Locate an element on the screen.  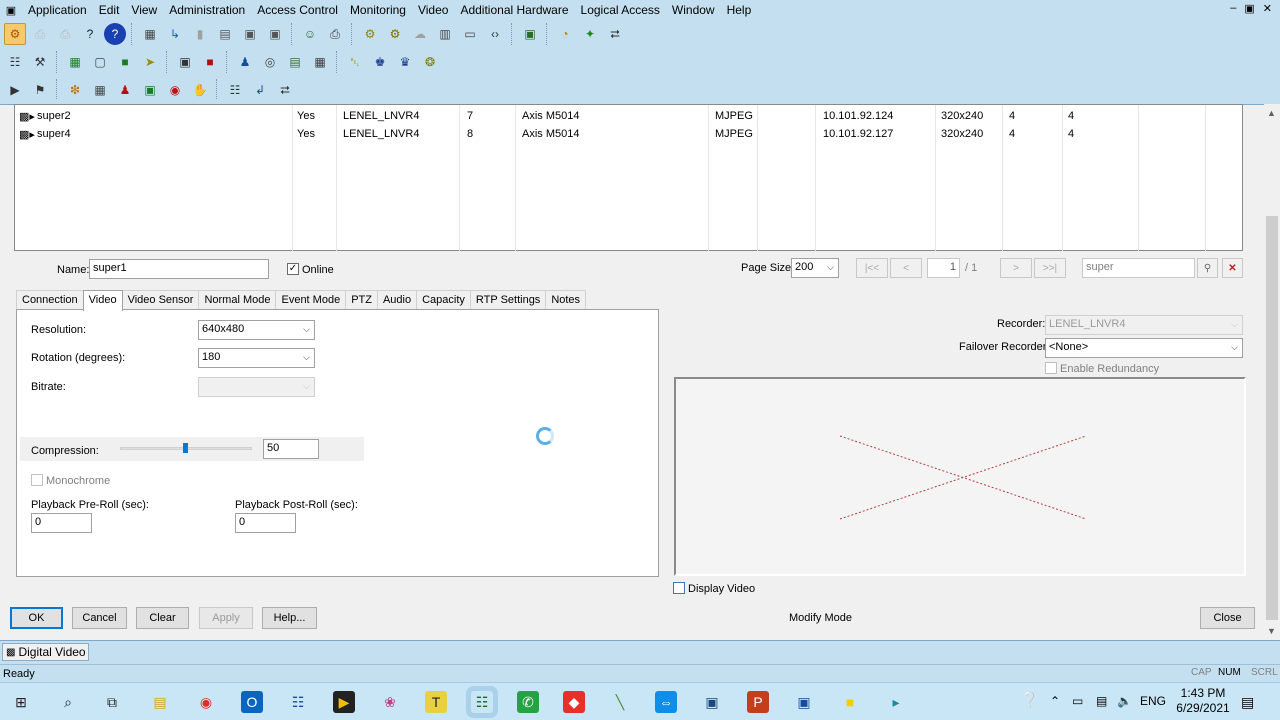
anydesk-icon: ◆ is located at coordinates (574, 702).